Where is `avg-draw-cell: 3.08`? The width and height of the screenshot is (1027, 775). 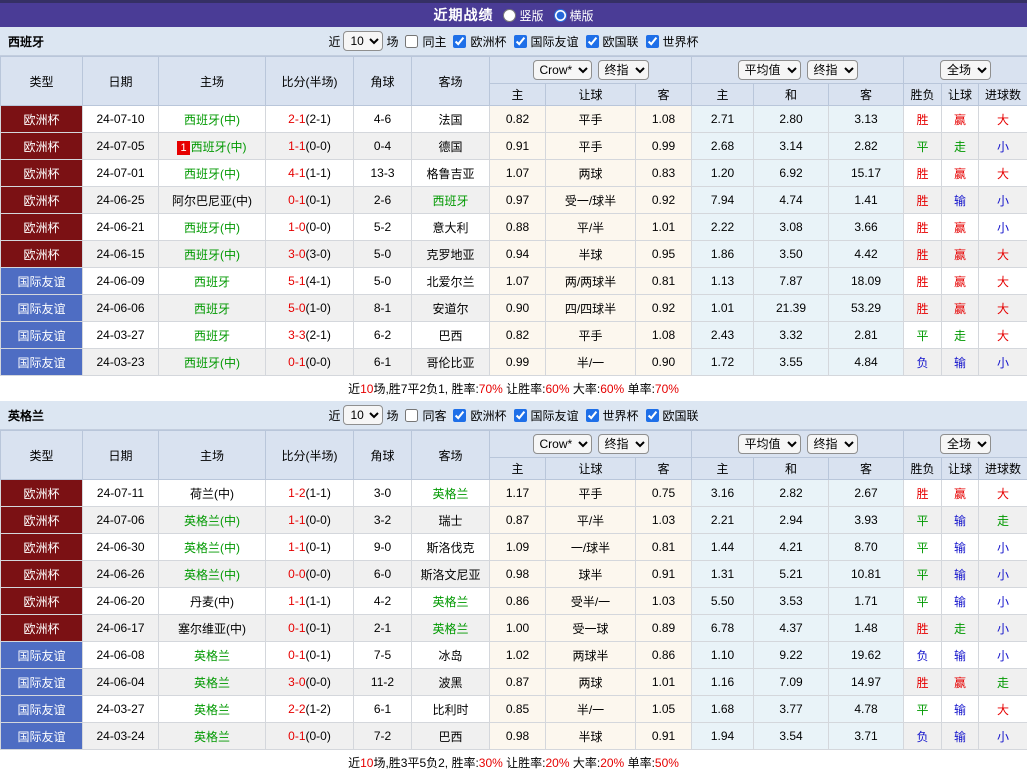 avg-draw-cell: 3.08 is located at coordinates (791, 227).